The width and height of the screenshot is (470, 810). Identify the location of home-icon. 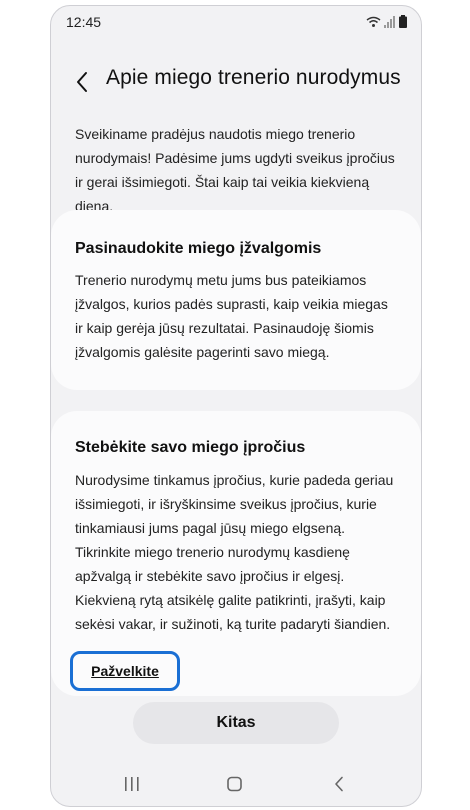
(235, 784).